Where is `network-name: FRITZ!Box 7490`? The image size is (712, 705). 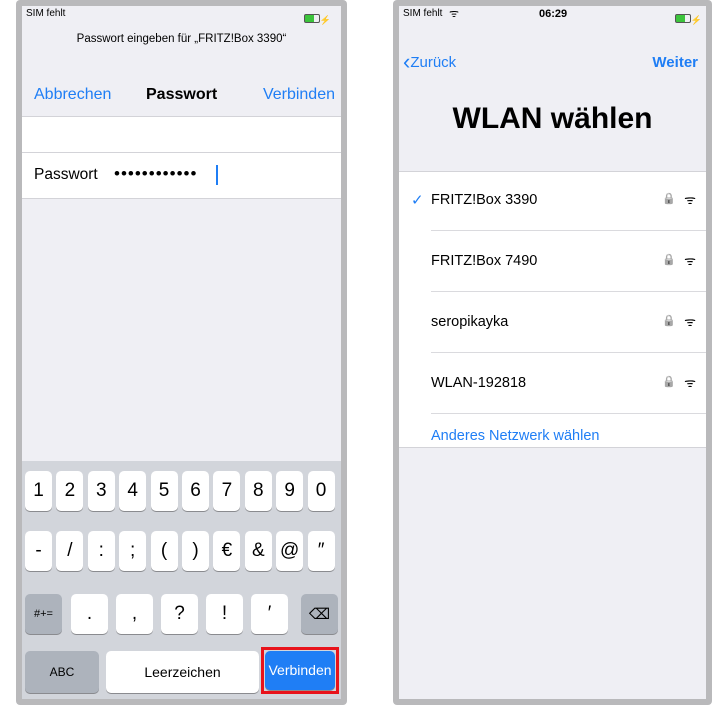
network-name: FRITZ!Box 7490 is located at coordinates (484, 261).